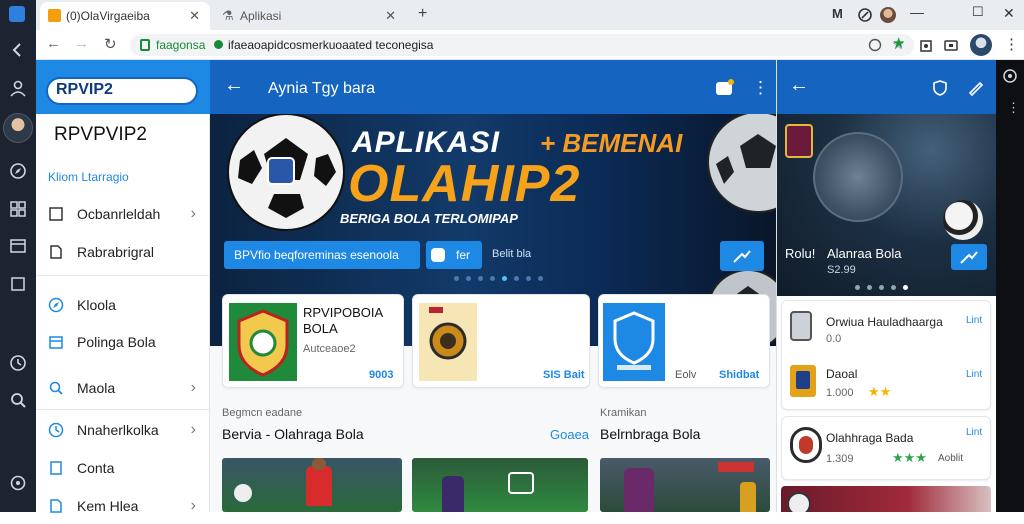 This screenshot has width=1024, height=524. I want to click on app-card: RPVIPOBOIA BOLA Autceaoe2 9003, so click(313, 341).